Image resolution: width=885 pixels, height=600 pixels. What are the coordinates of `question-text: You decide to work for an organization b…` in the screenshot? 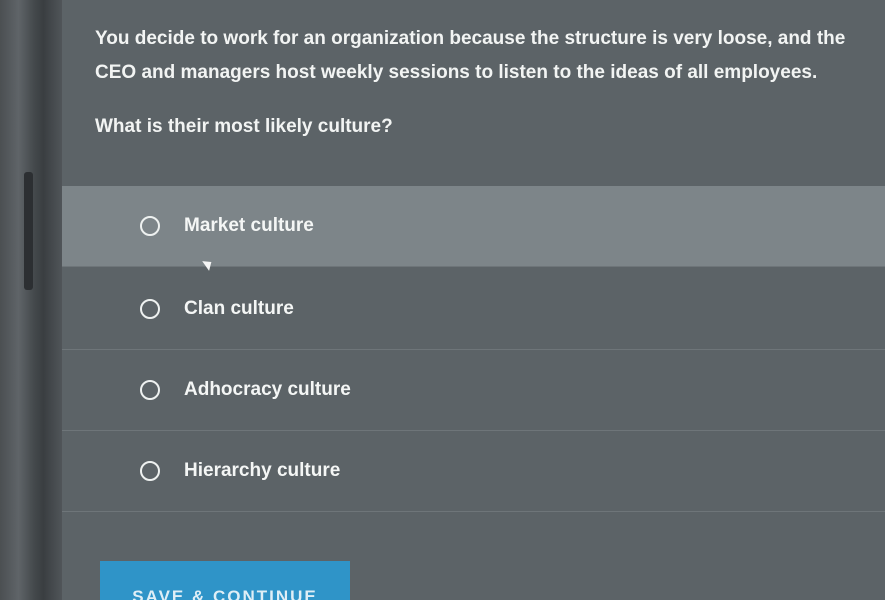 It's located at (470, 55).